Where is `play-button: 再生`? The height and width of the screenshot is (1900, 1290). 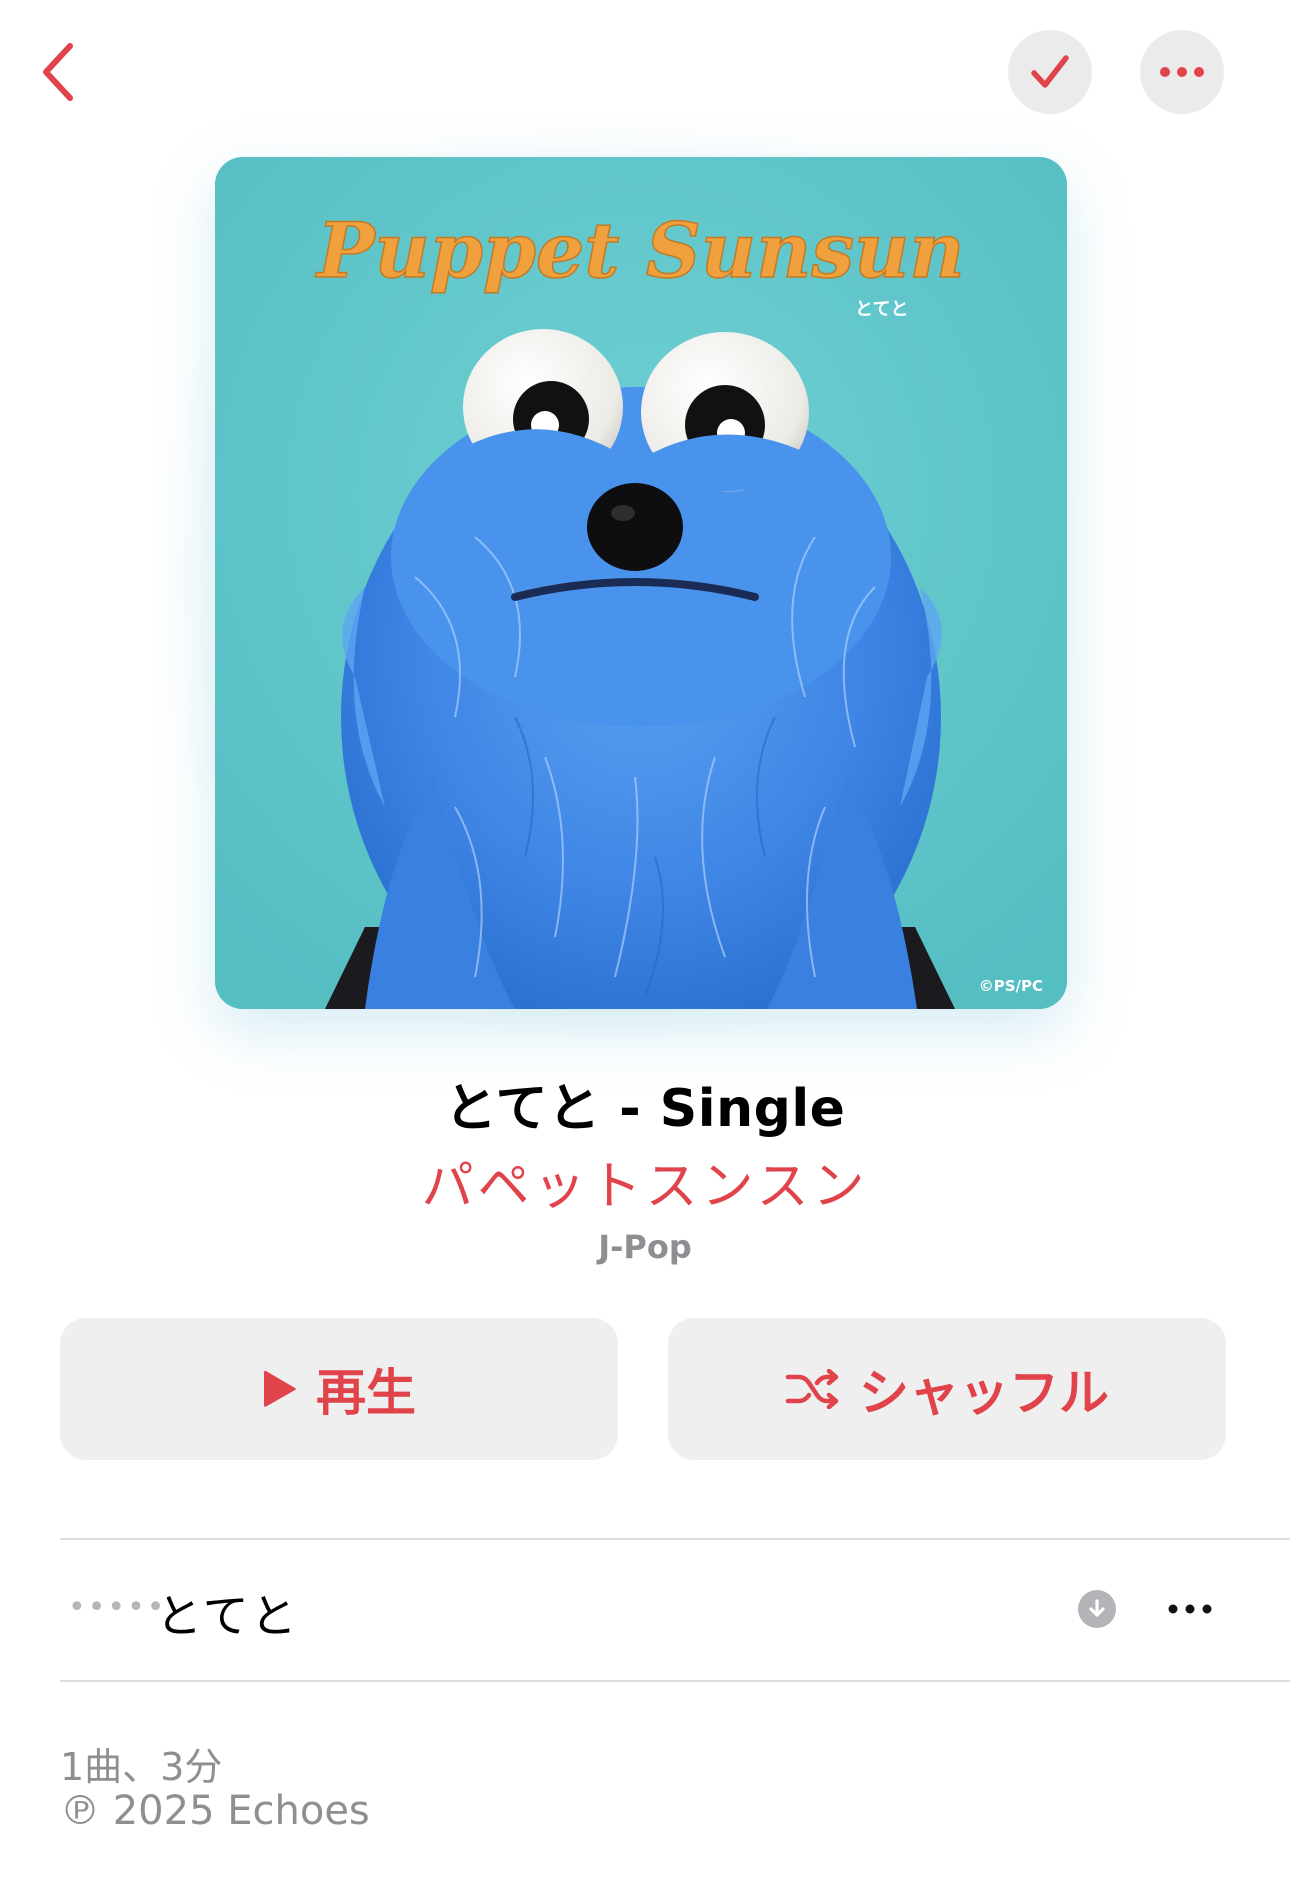 play-button: 再生 is located at coordinates (339, 1389).